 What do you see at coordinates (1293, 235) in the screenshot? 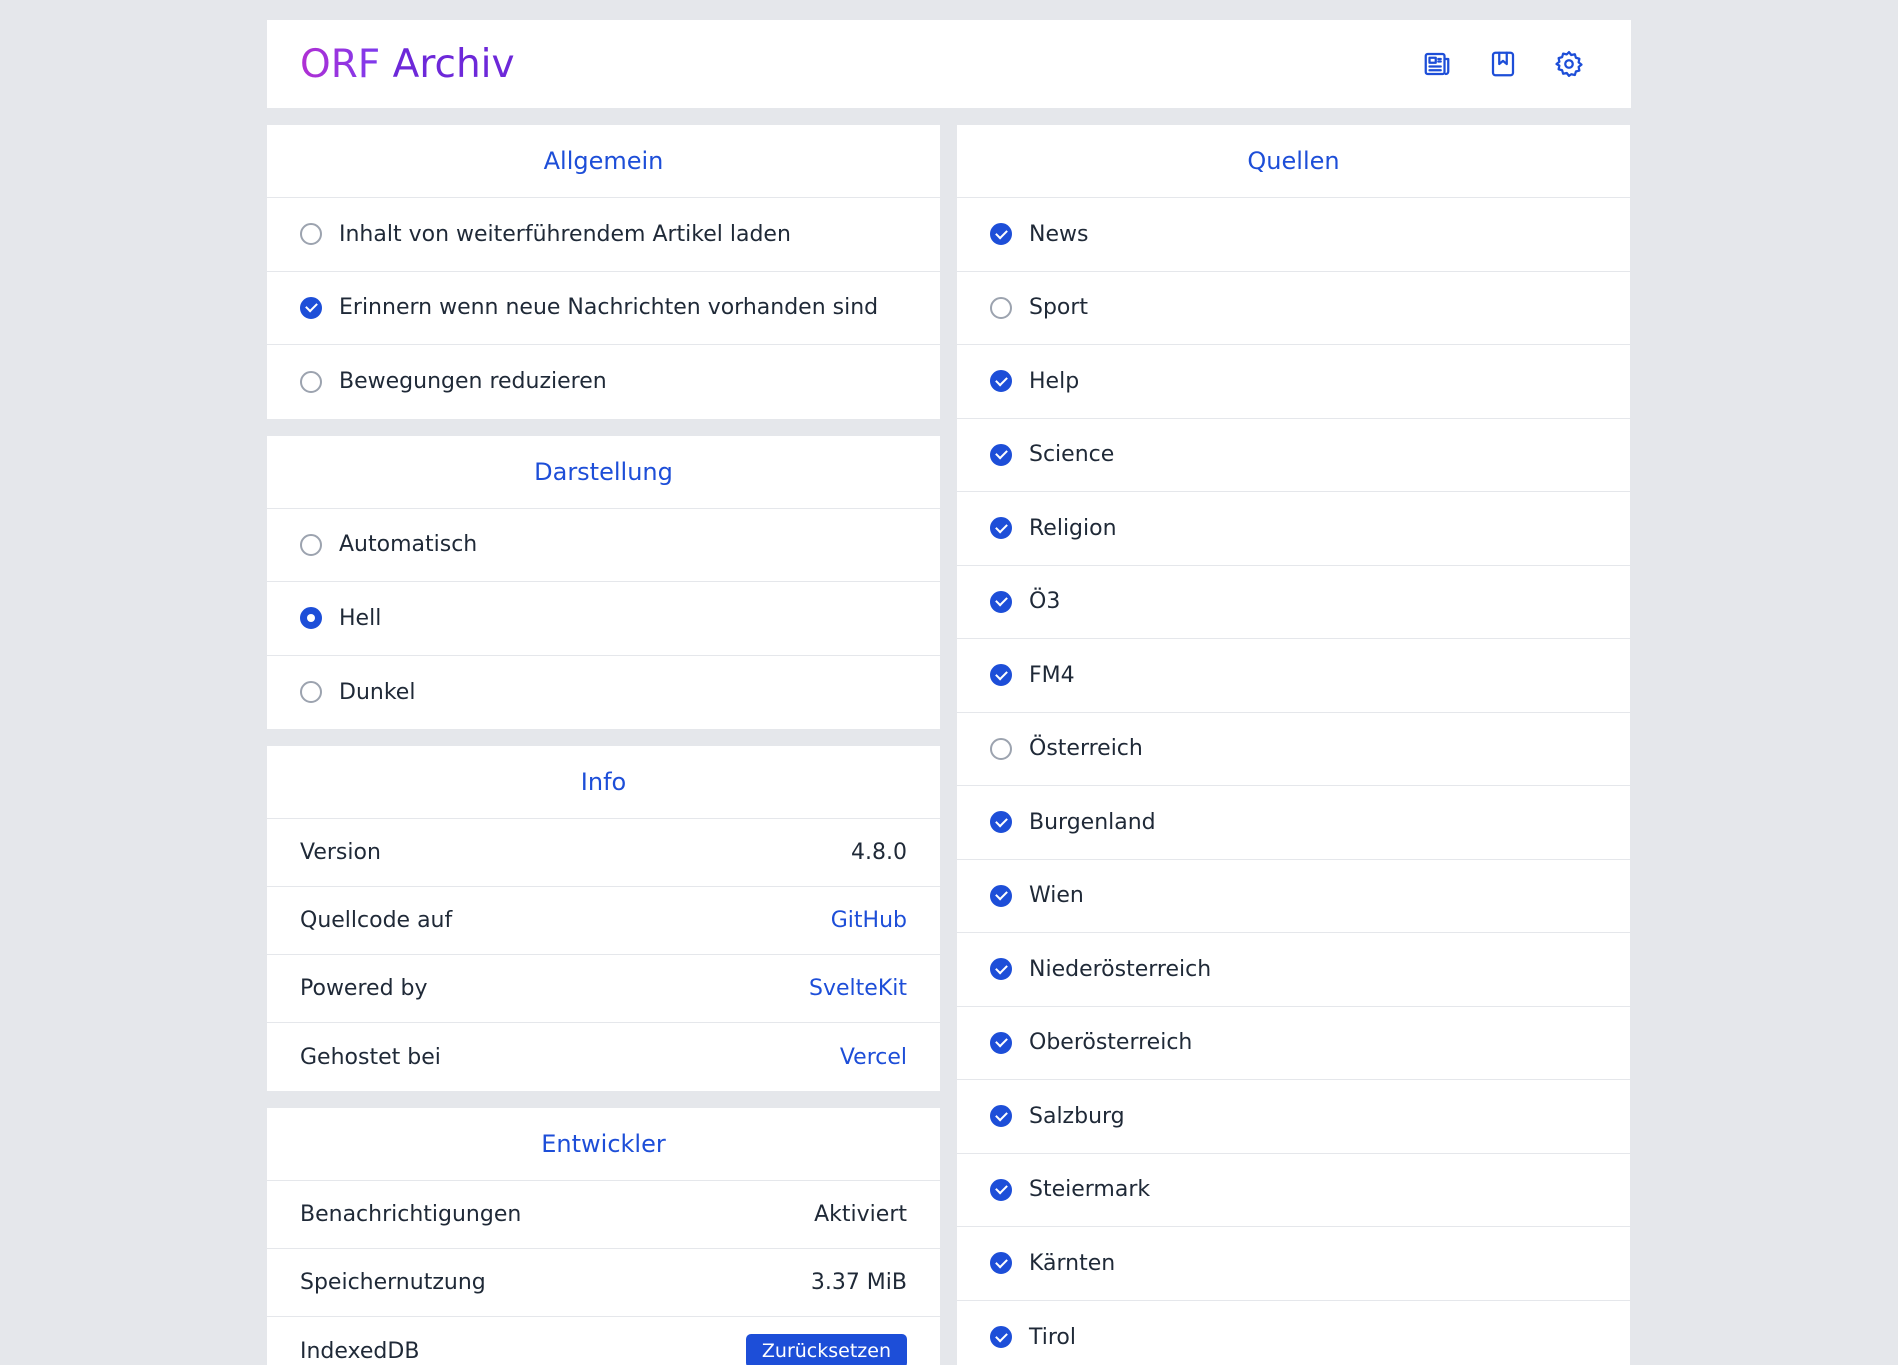
I see `source-option: News` at bounding box center [1293, 235].